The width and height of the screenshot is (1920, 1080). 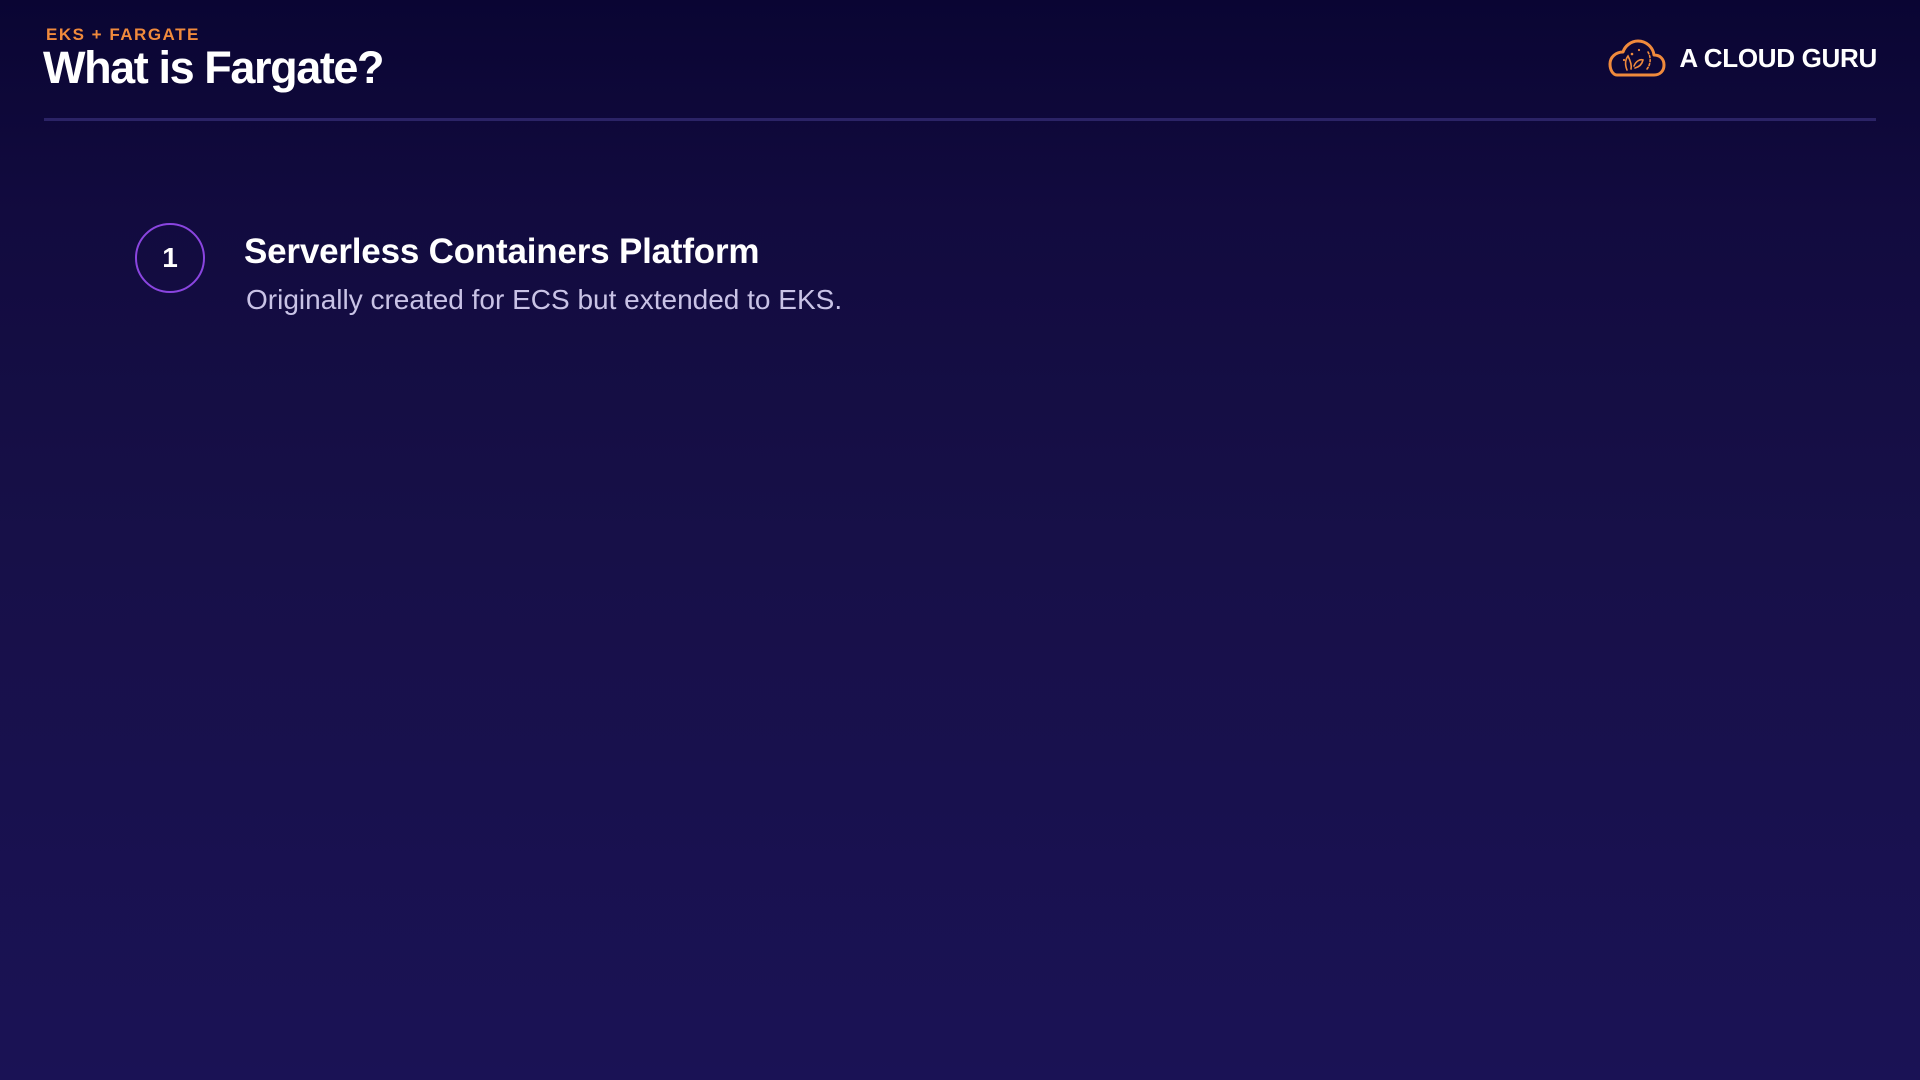 What do you see at coordinates (170, 258) in the screenshot?
I see `point-number-badge: 1` at bounding box center [170, 258].